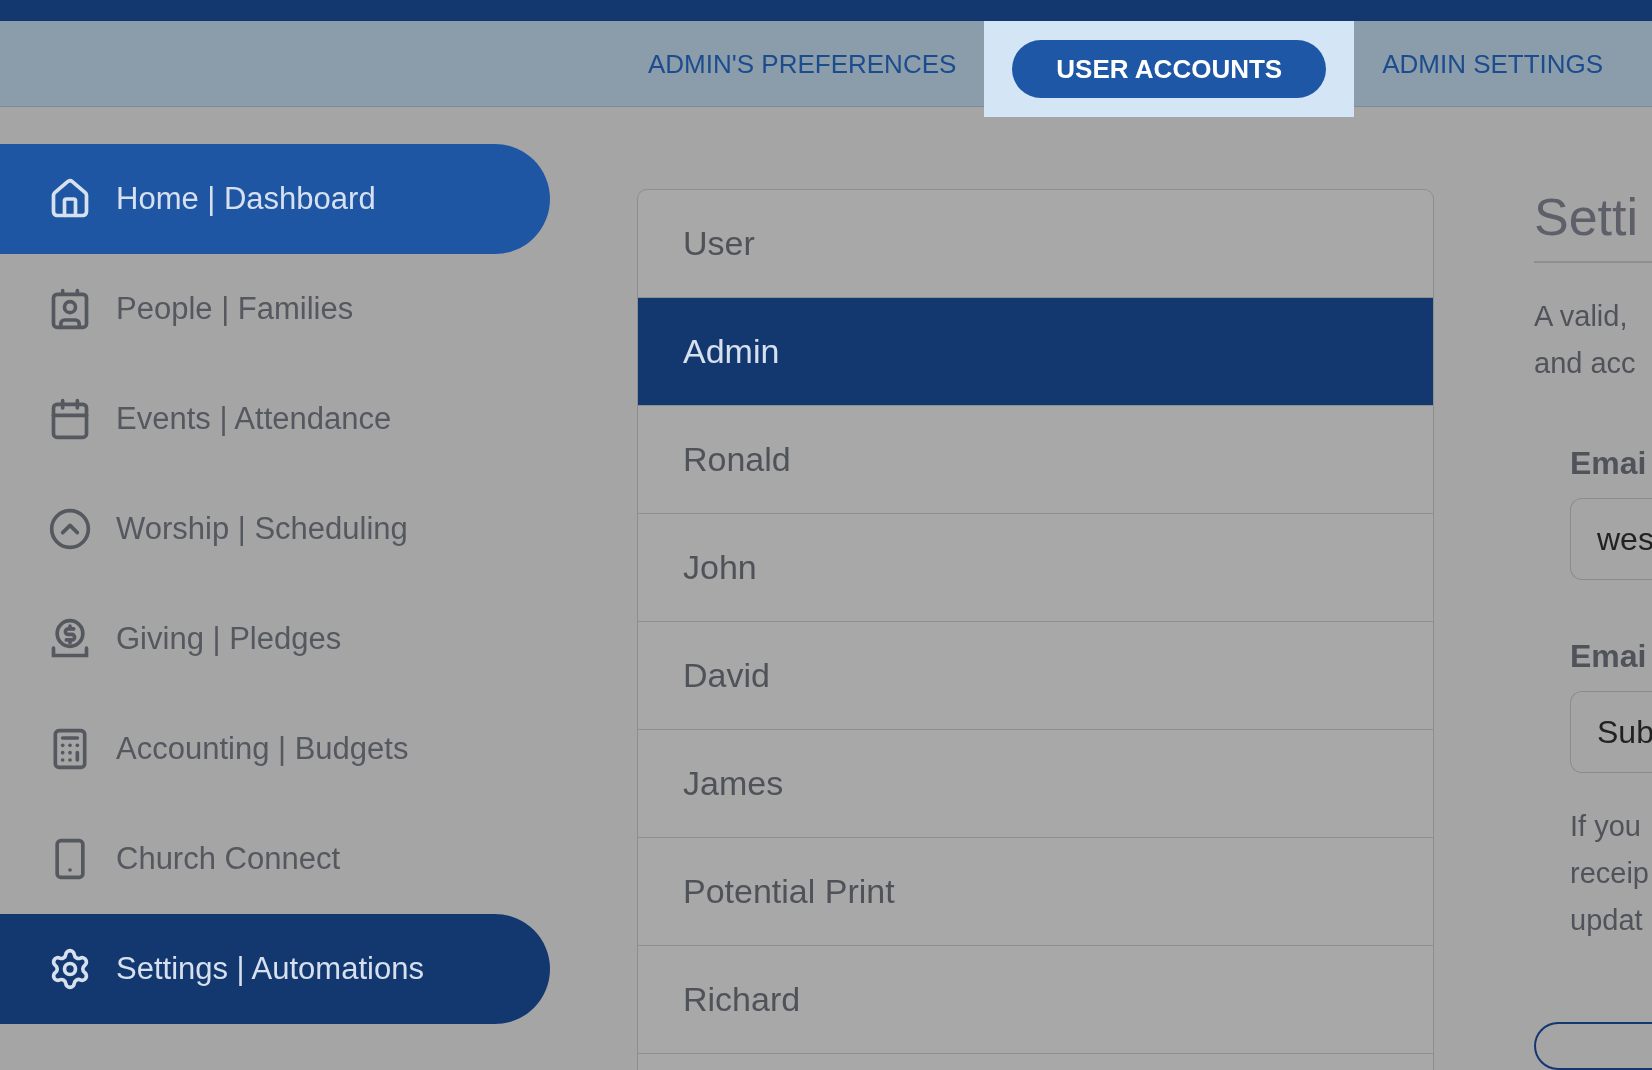 The width and height of the screenshot is (1652, 1070). I want to click on user-row: Richard, so click(1035, 1000).